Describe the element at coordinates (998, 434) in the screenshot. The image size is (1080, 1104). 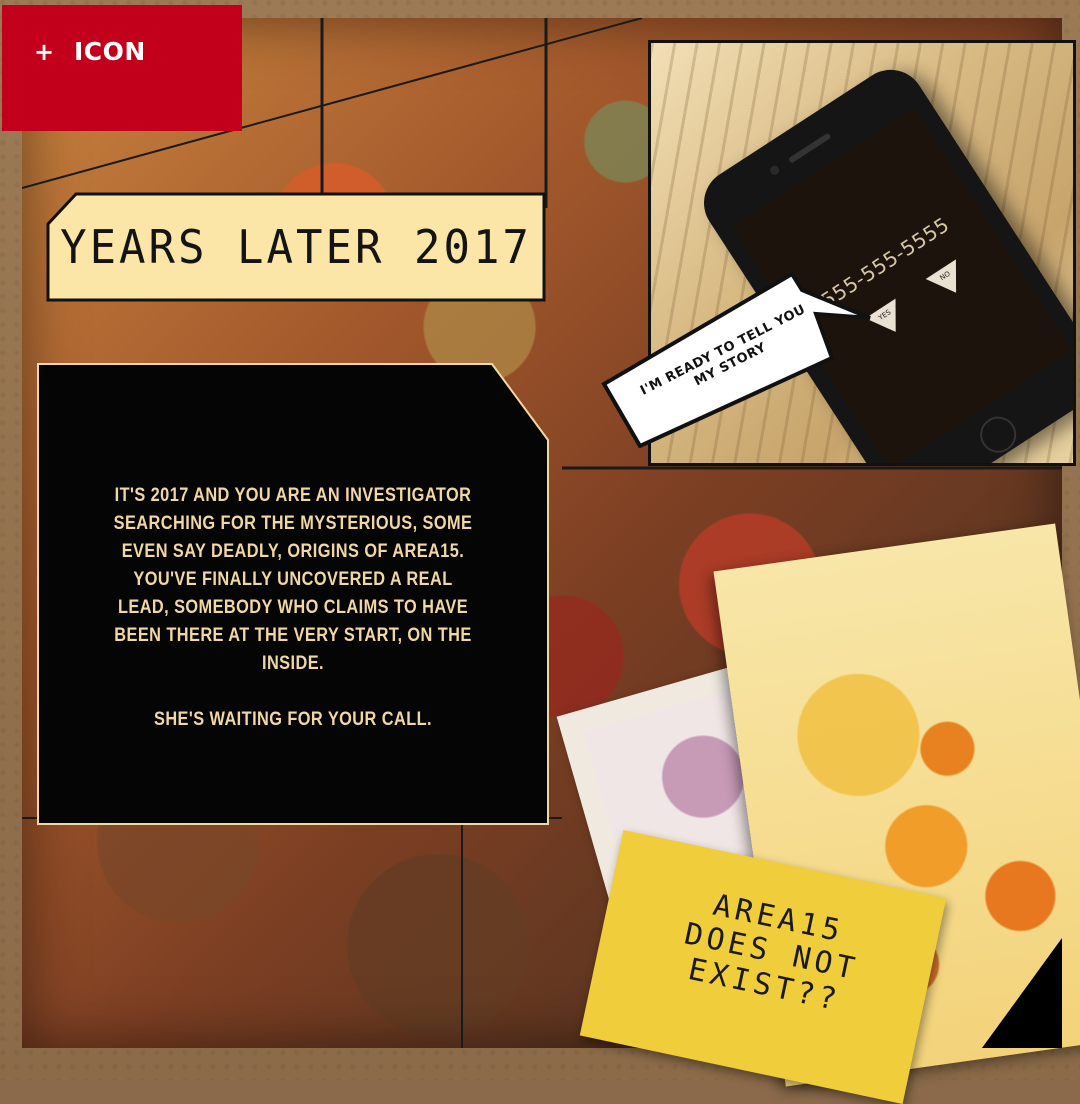
I see `home-button` at that location.